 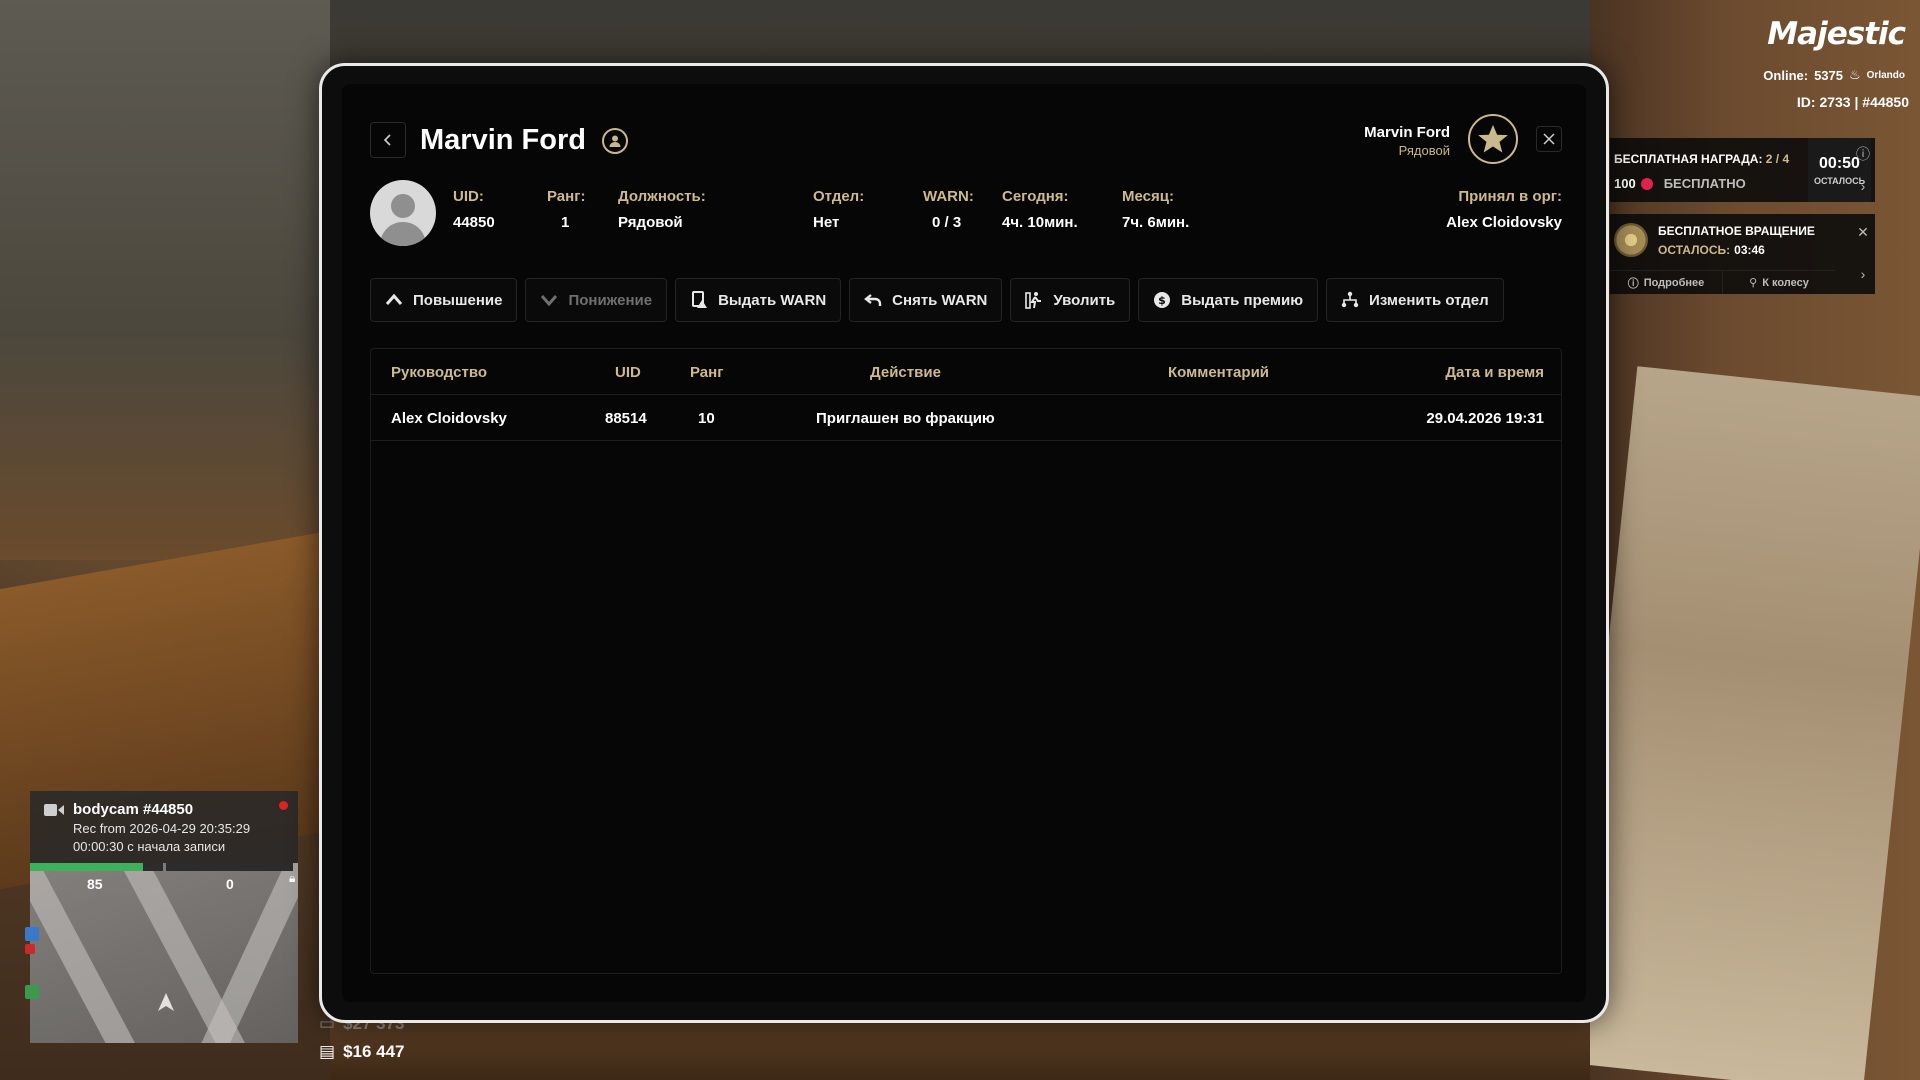 I want to click on user-profile-icon, so click(x=615, y=141).